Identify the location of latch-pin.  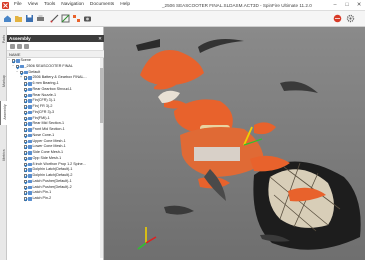
(179, 210).